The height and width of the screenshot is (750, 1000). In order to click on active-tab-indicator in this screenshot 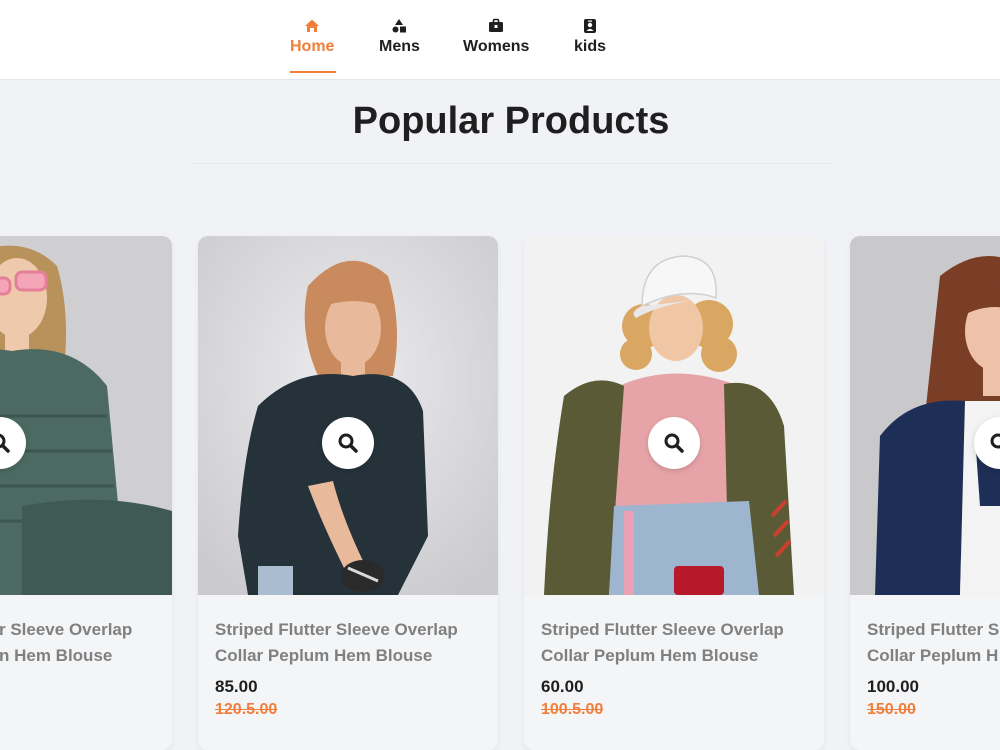, I will do `click(313, 72)`.